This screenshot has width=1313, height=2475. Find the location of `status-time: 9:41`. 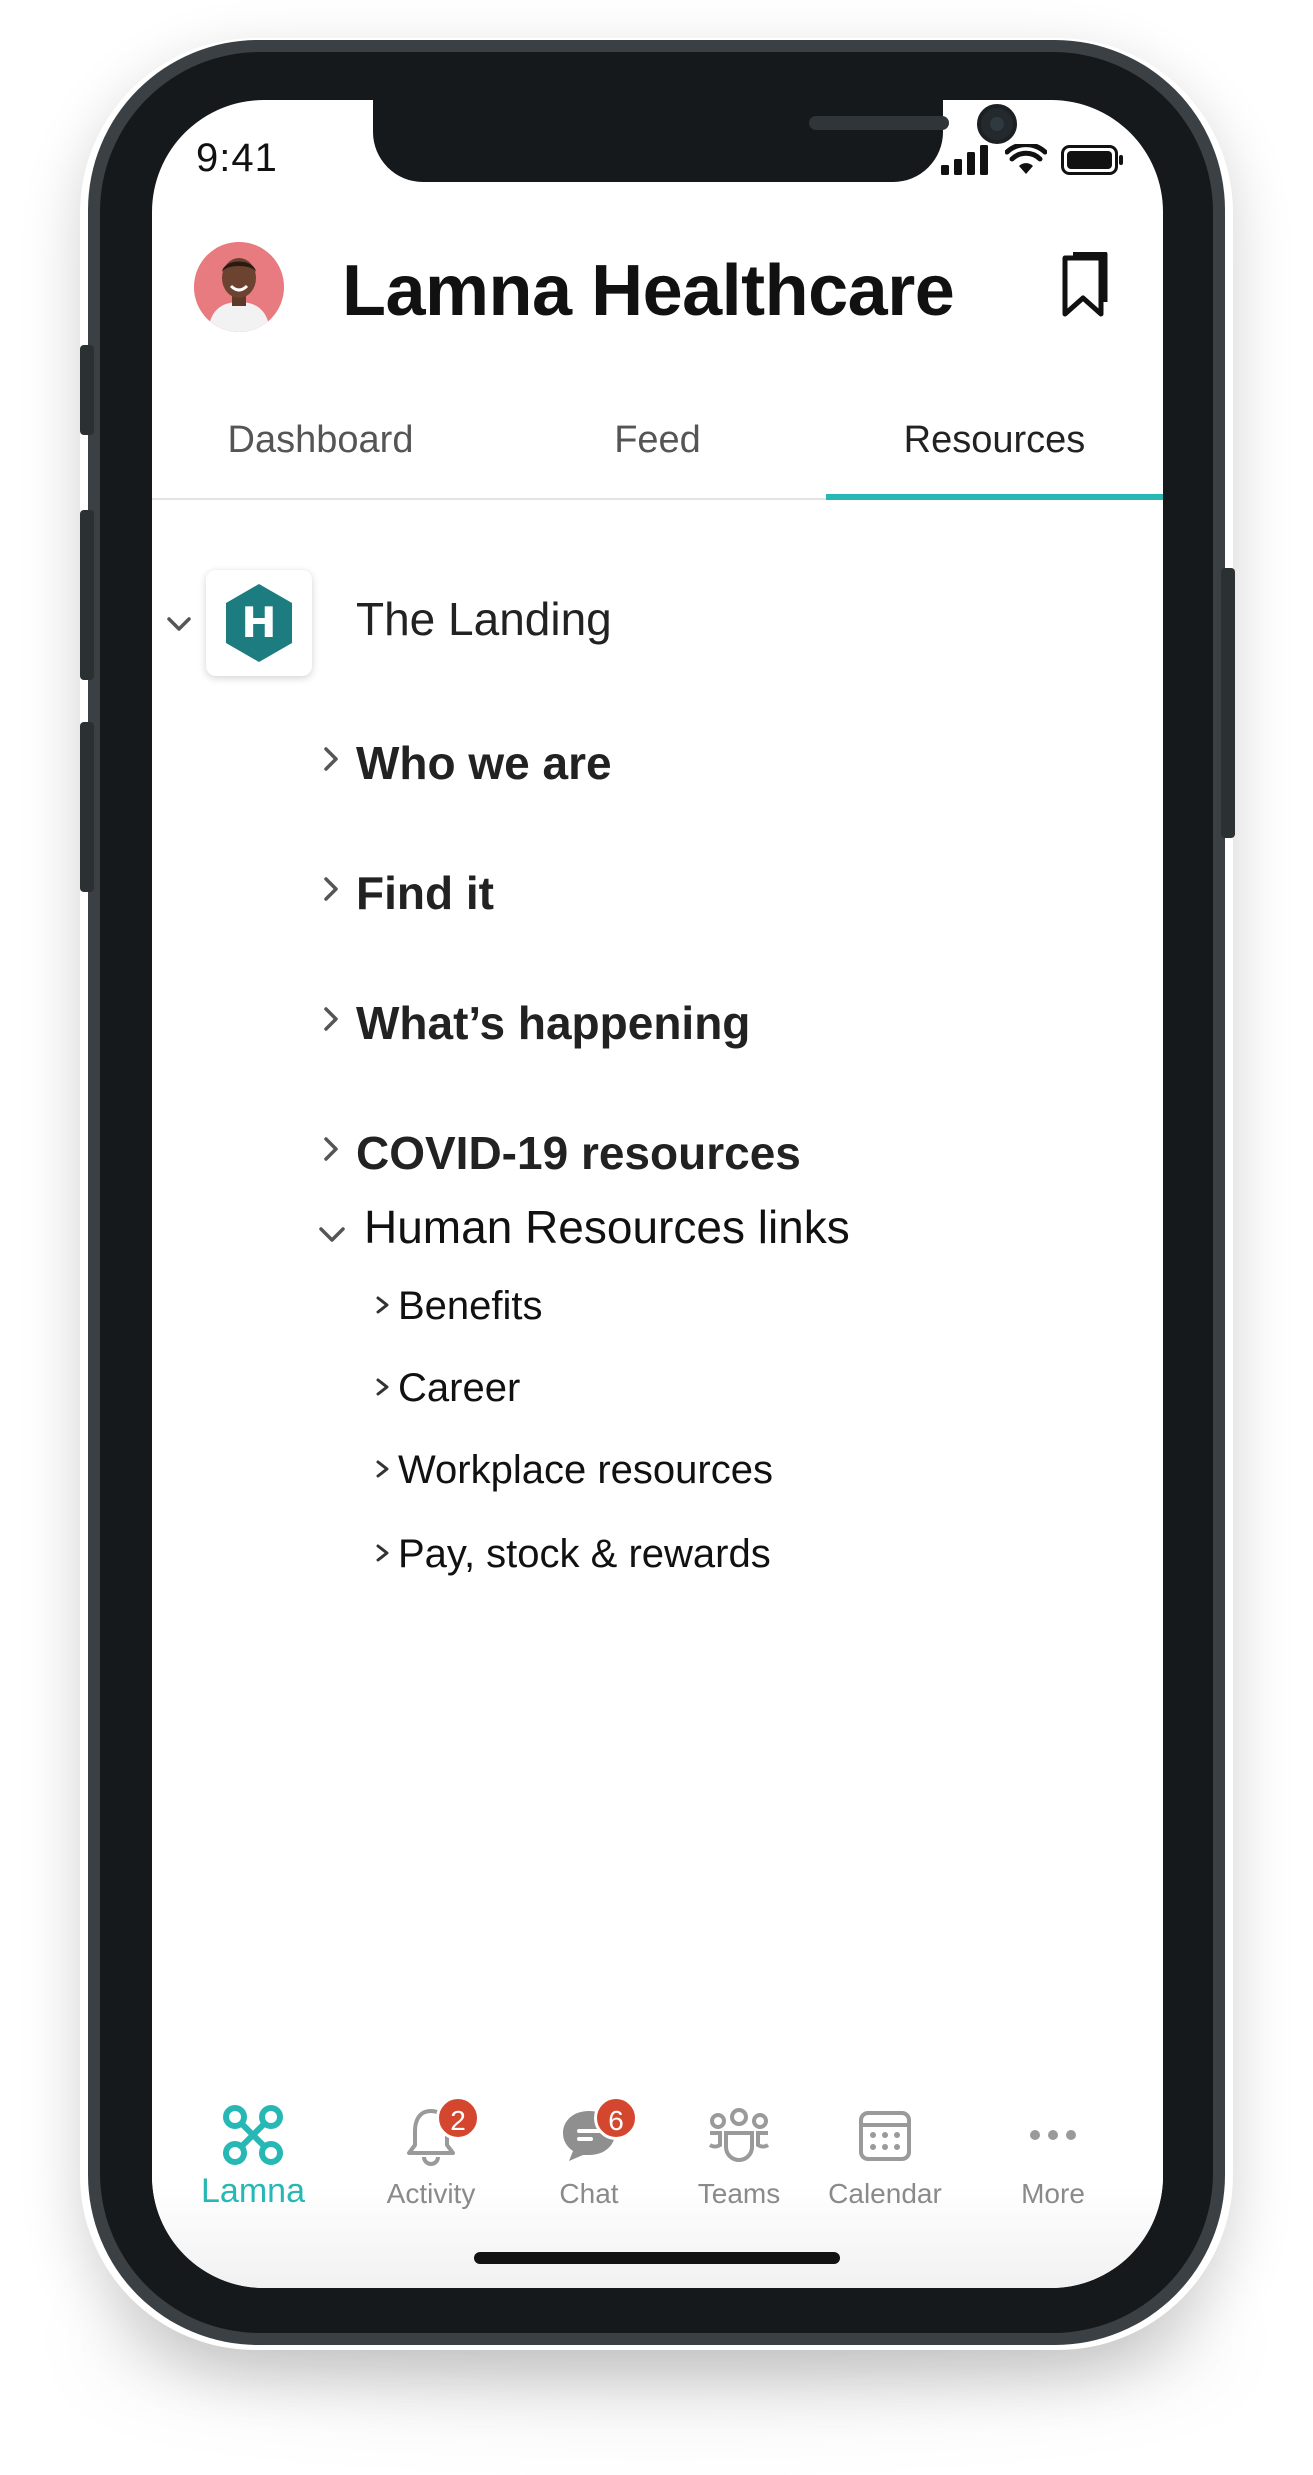

status-time: 9:41 is located at coordinates (237, 158).